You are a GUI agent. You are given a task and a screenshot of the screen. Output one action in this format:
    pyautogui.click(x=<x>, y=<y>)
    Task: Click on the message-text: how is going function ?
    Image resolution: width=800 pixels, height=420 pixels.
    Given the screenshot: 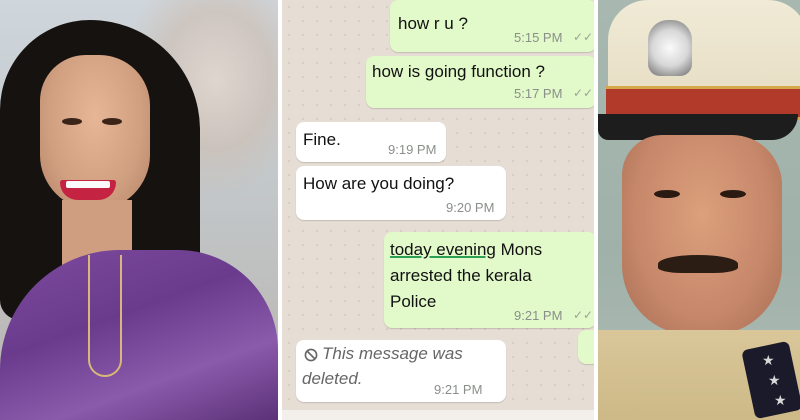 What is the action you would take?
    pyautogui.click(x=458, y=71)
    